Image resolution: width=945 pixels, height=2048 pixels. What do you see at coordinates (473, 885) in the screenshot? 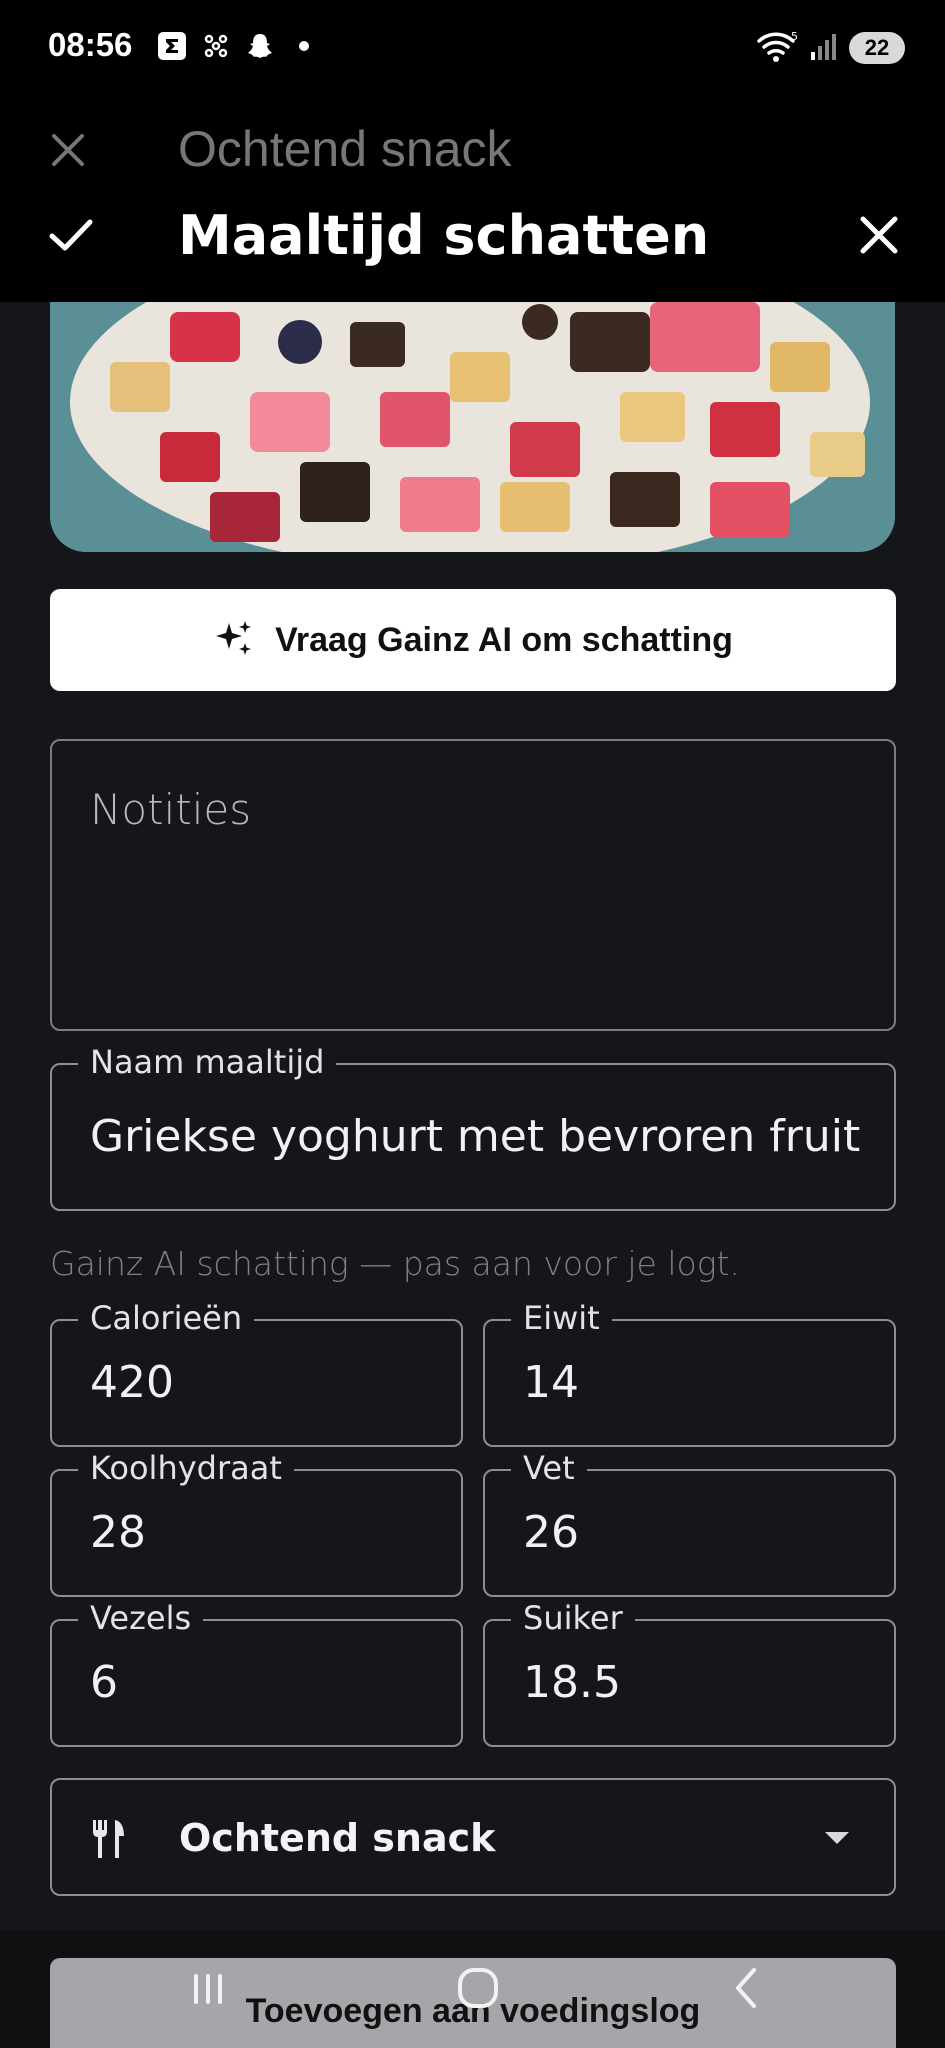
I see `notes-field: Notities` at bounding box center [473, 885].